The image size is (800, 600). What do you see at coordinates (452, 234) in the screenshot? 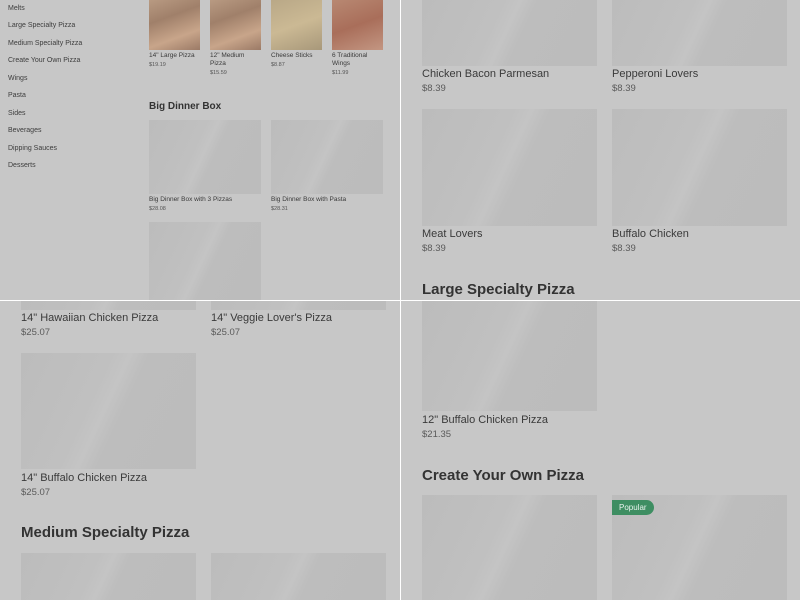
I see `item-name: Meat Lovers` at bounding box center [452, 234].